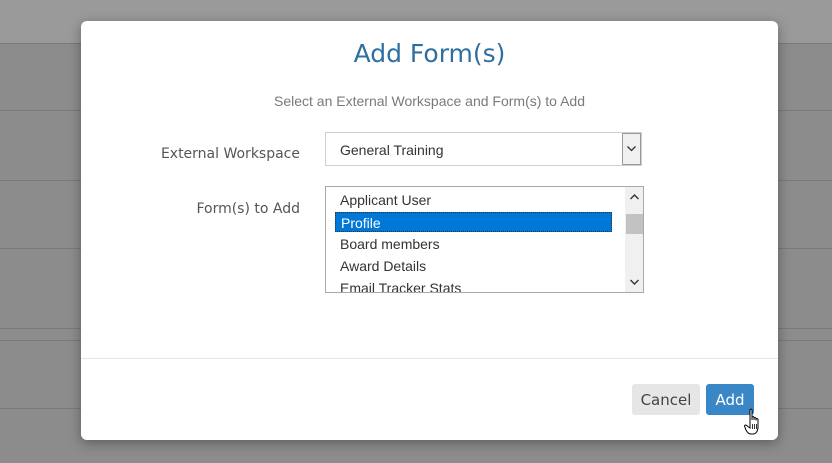 This screenshot has height=463, width=832. I want to click on workspace-label: External Workspace, so click(230, 154).